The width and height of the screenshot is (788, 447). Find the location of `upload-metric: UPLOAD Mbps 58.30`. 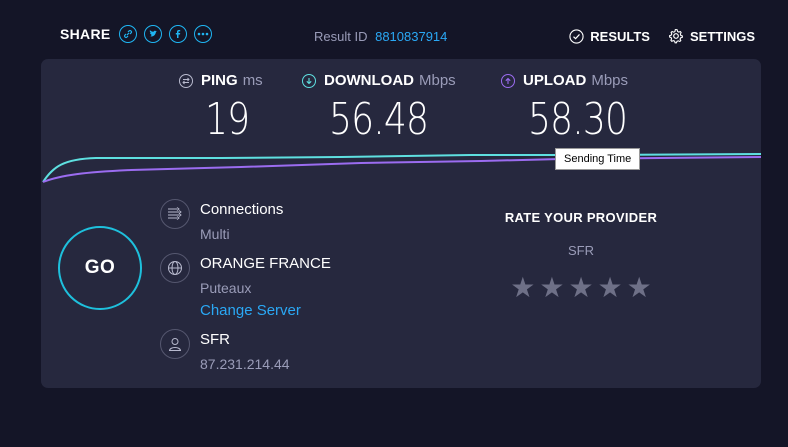

upload-metric: UPLOAD Mbps 58.30 is located at coordinates (565, 108).